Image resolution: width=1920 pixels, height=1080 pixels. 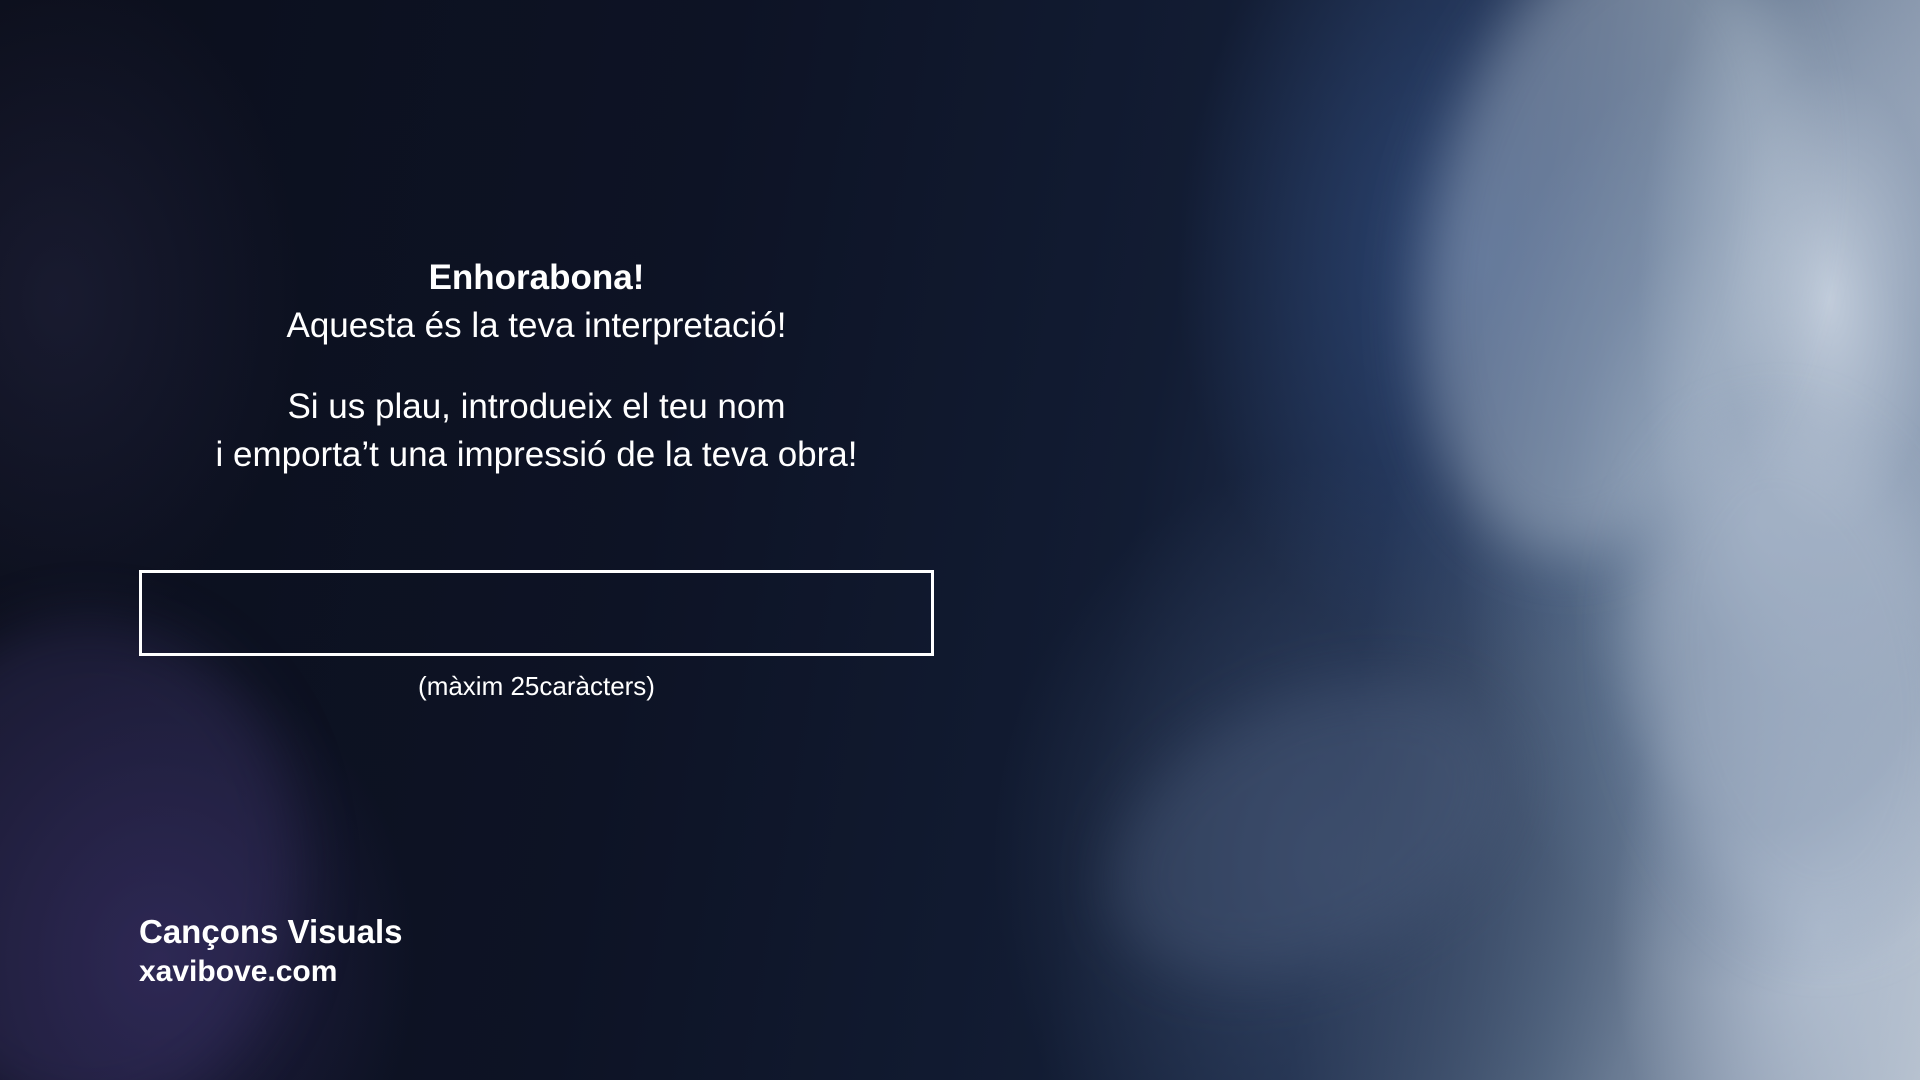 What do you see at coordinates (271, 931) in the screenshot?
I see `brand-name: Cançons Visuals` at bounding box center [271, 931].